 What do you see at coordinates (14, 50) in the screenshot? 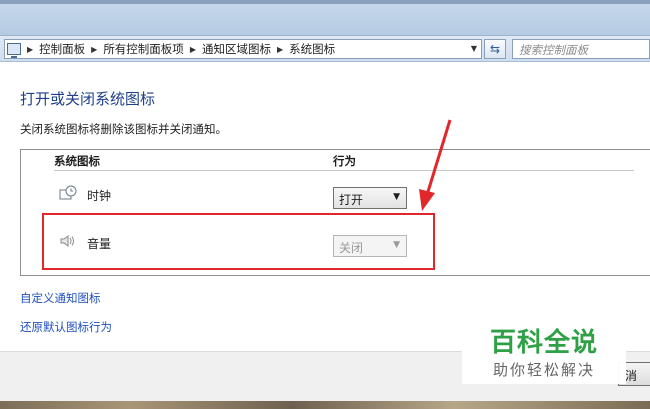
I see `control-panel-icon` at bounding box center [14, 50].